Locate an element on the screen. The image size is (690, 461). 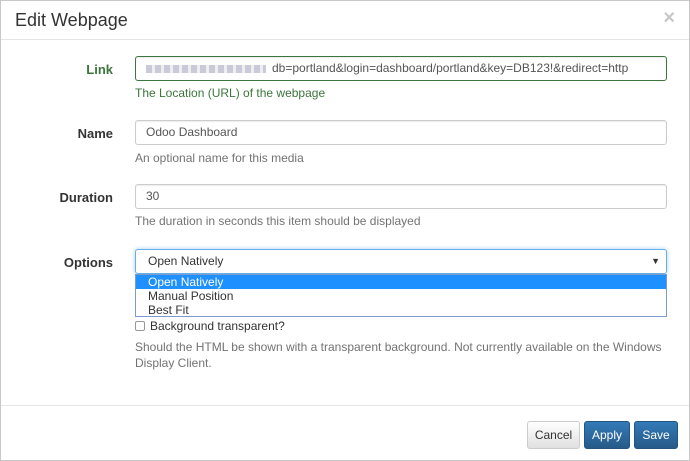
options-dropdown-list: Open Natively Manual Position Best Fit is located at coordinates (401, 295).